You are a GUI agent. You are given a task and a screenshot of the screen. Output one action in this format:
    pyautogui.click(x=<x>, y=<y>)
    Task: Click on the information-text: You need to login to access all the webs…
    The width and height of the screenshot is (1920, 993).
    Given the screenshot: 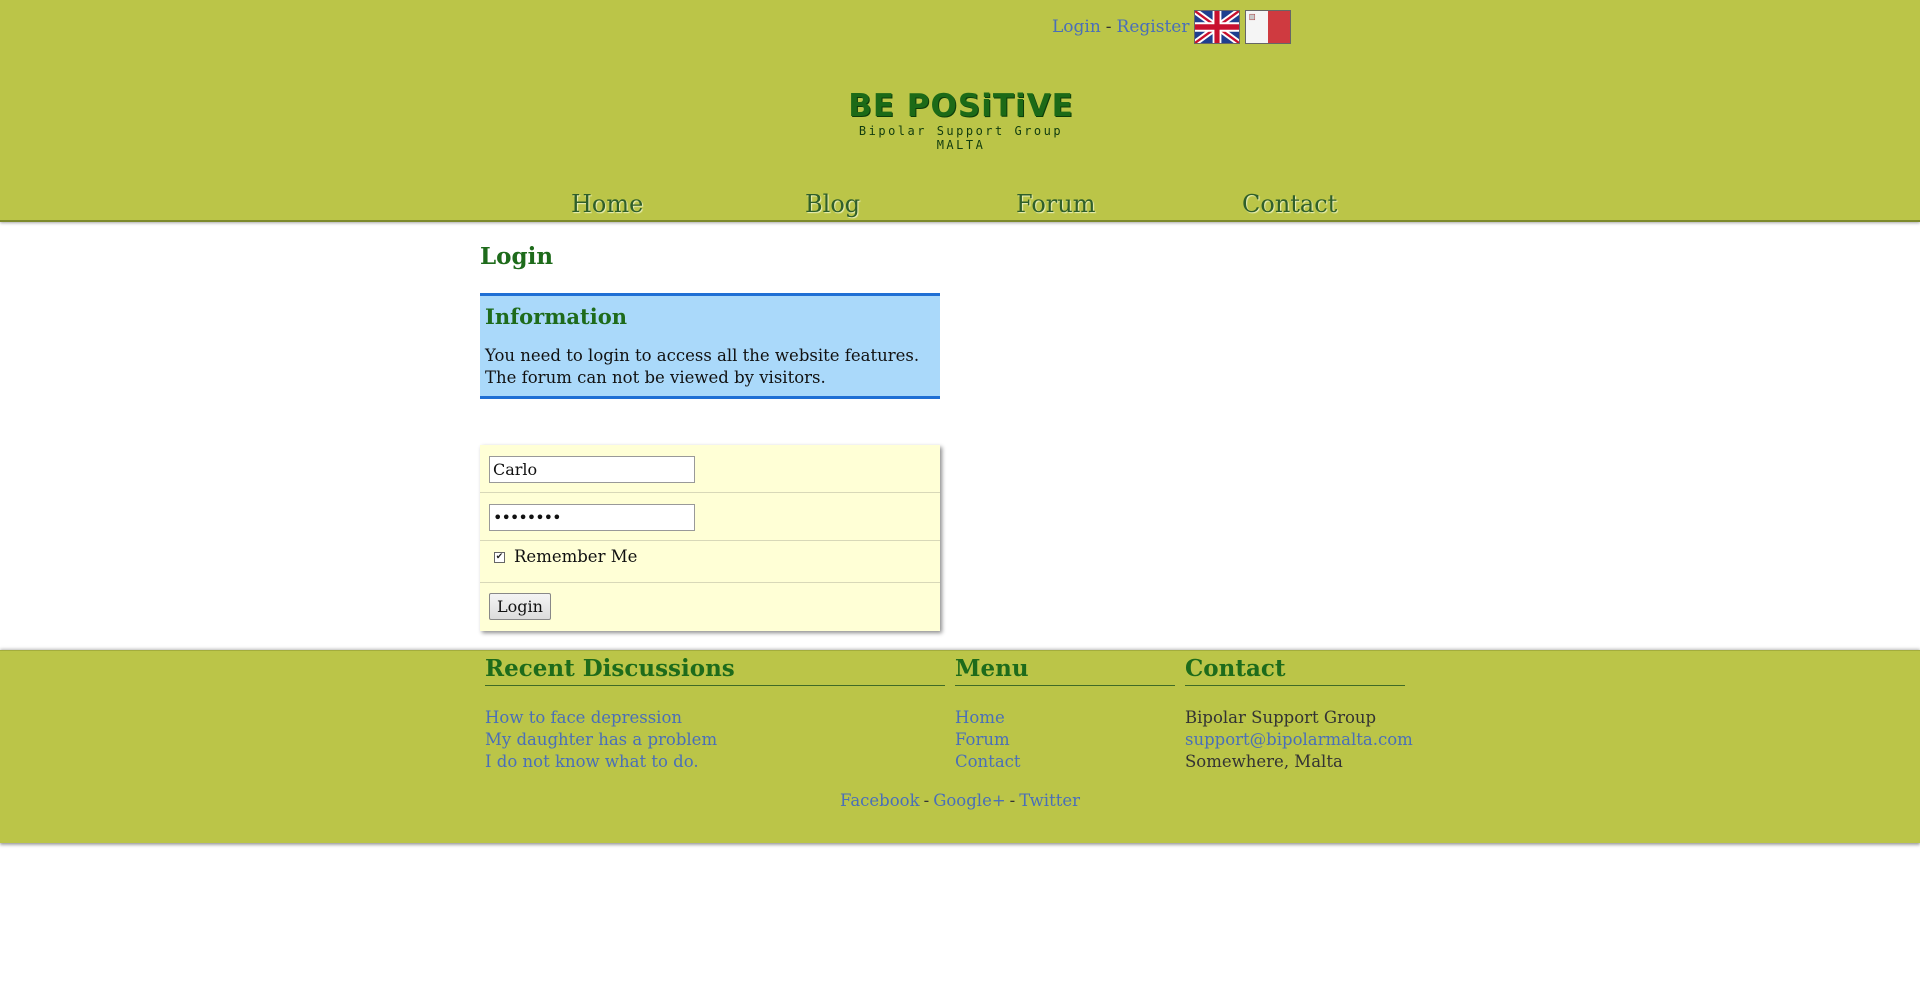 What is the action you would take?
    pyautogui.click(x=702, y=366)
    